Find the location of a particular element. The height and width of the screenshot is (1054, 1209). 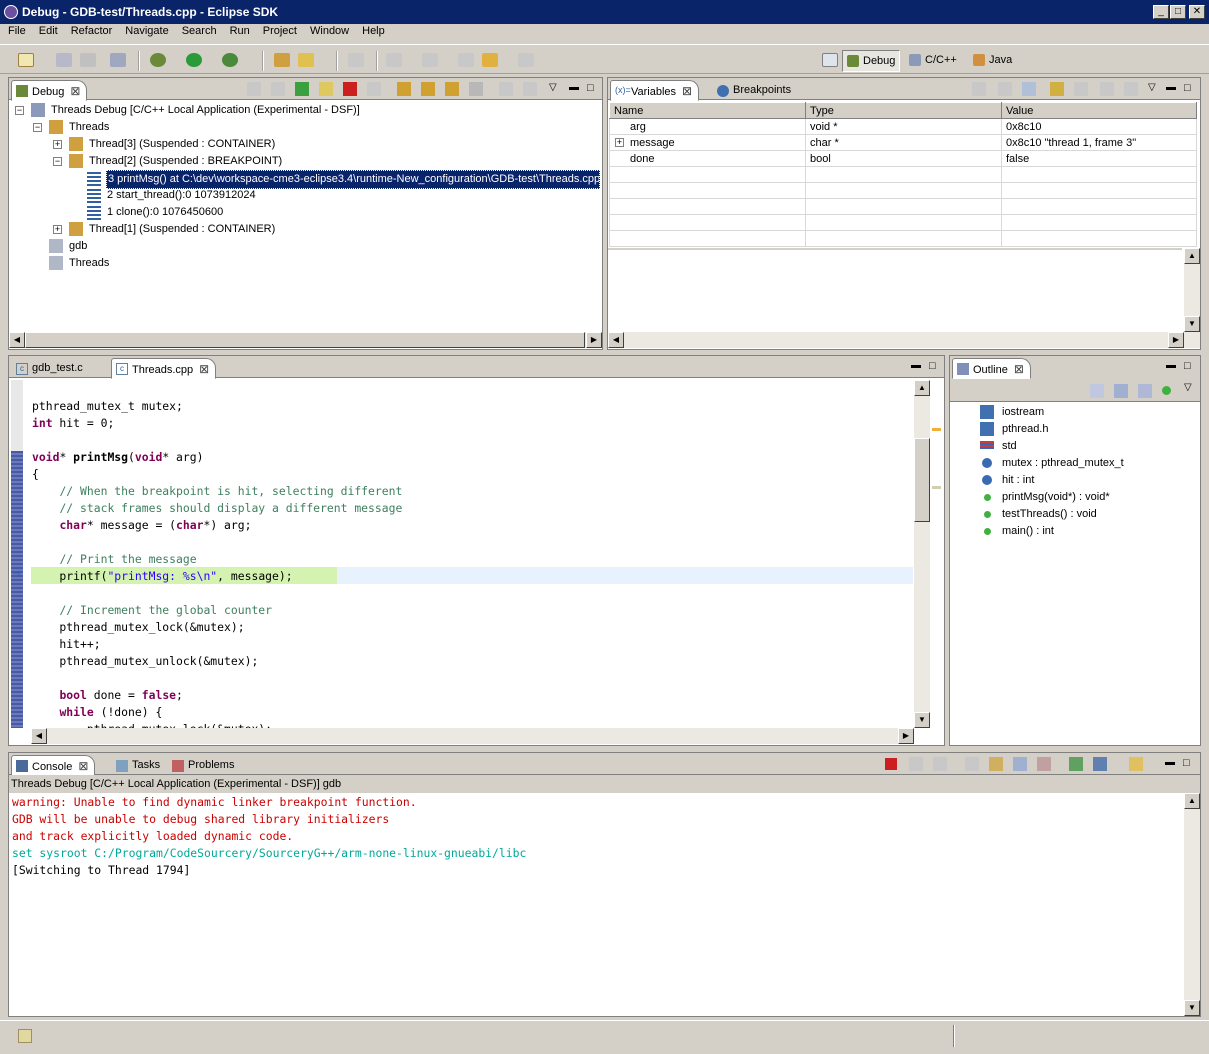

debug-icon is located at coordinates (158, 60).